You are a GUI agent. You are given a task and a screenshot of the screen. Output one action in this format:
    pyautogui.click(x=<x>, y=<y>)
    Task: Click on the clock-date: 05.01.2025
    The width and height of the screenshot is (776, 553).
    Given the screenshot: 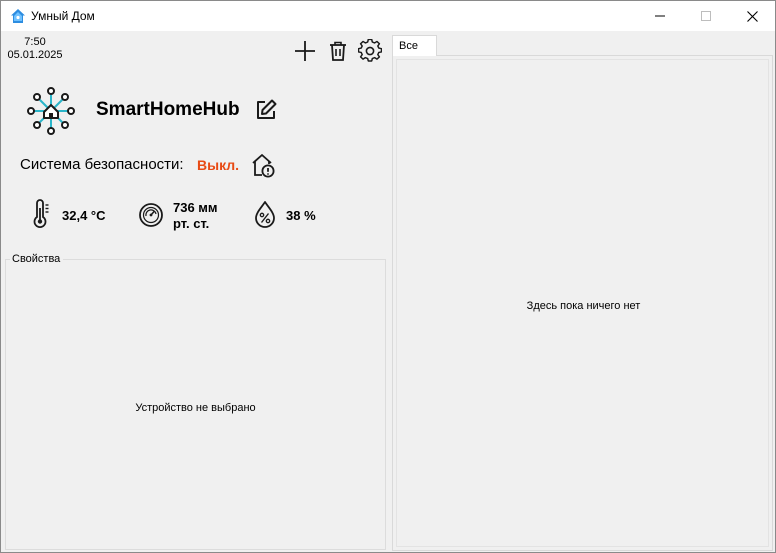 What is the action you would take?
    pyautogui.click(x=35, y=55)
    